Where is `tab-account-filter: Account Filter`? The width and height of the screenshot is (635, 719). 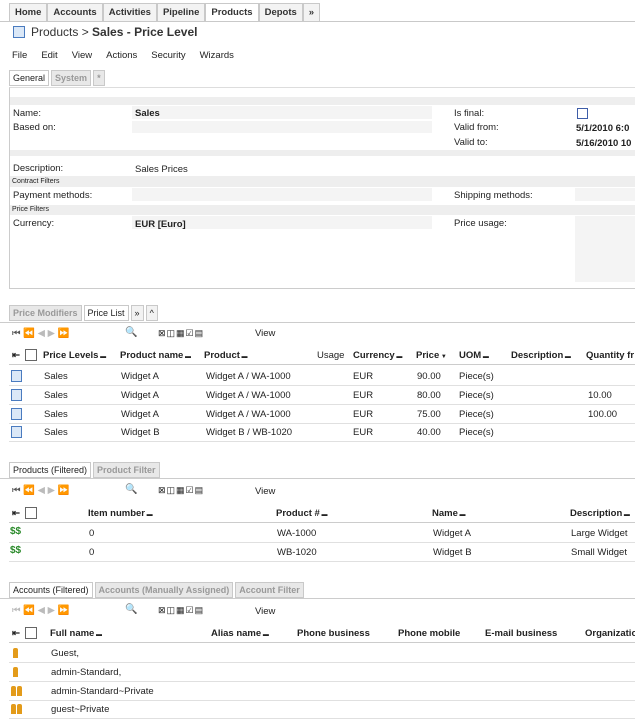
tab-account-filter: Account Filter is located at coordinates (269, 590).